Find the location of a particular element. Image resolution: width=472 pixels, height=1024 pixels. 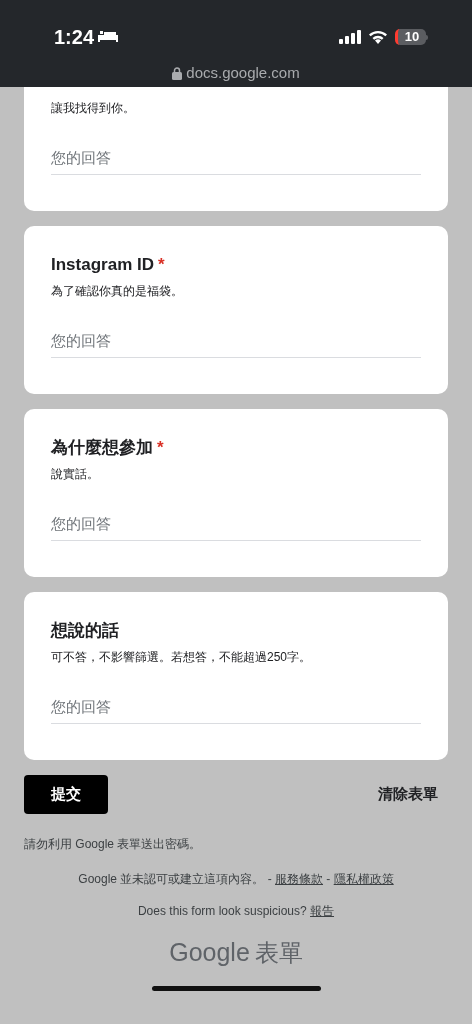

footer-link: 隱私權政策 is located at coordinates (363, 879).